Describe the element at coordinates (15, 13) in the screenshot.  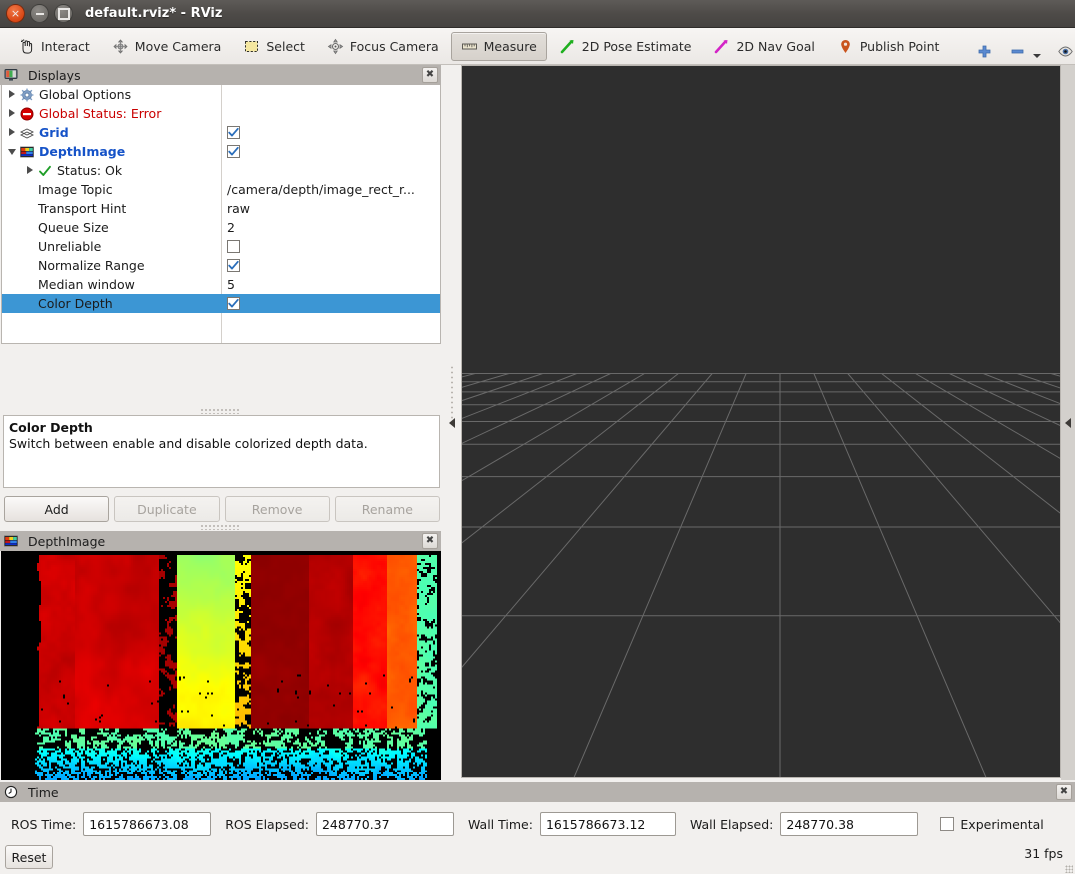
I see `window-close-button: ×` at that location.